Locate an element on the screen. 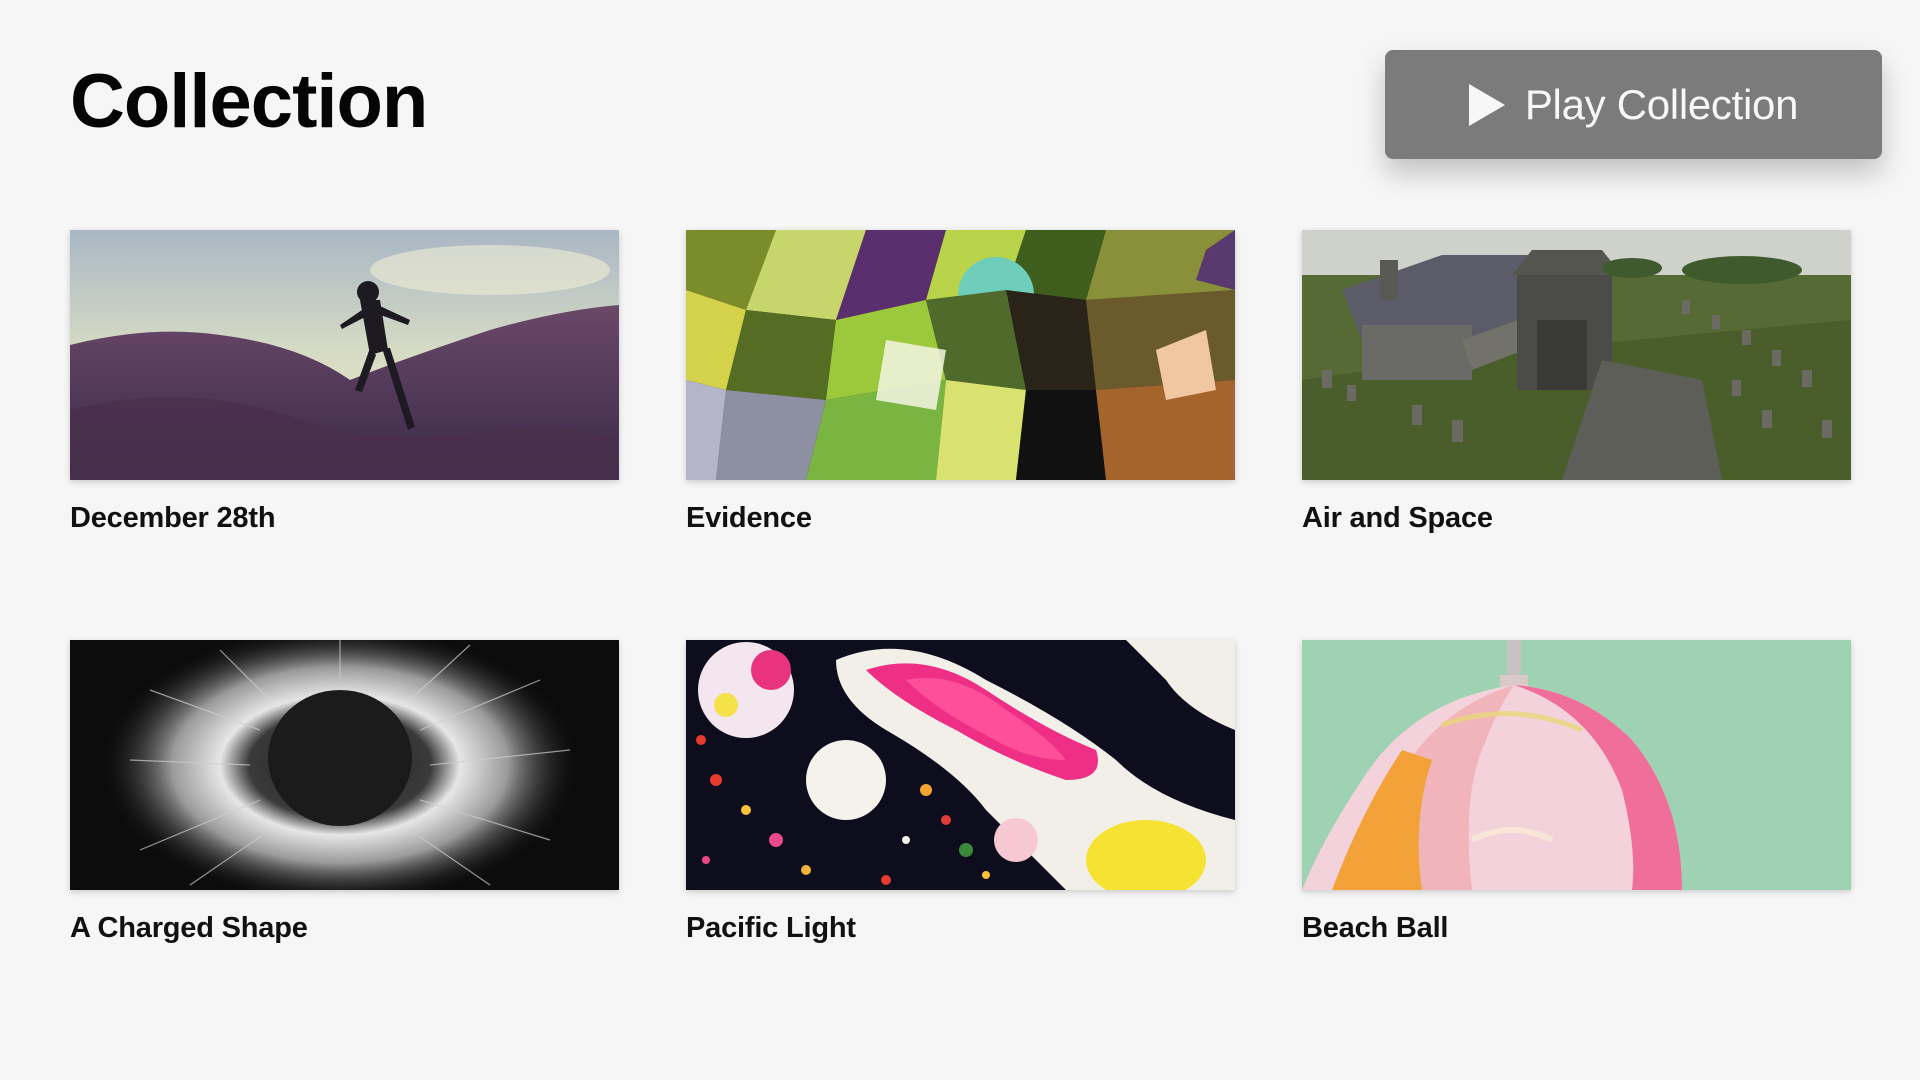  play-icon is located at coordinates (1486, 104).